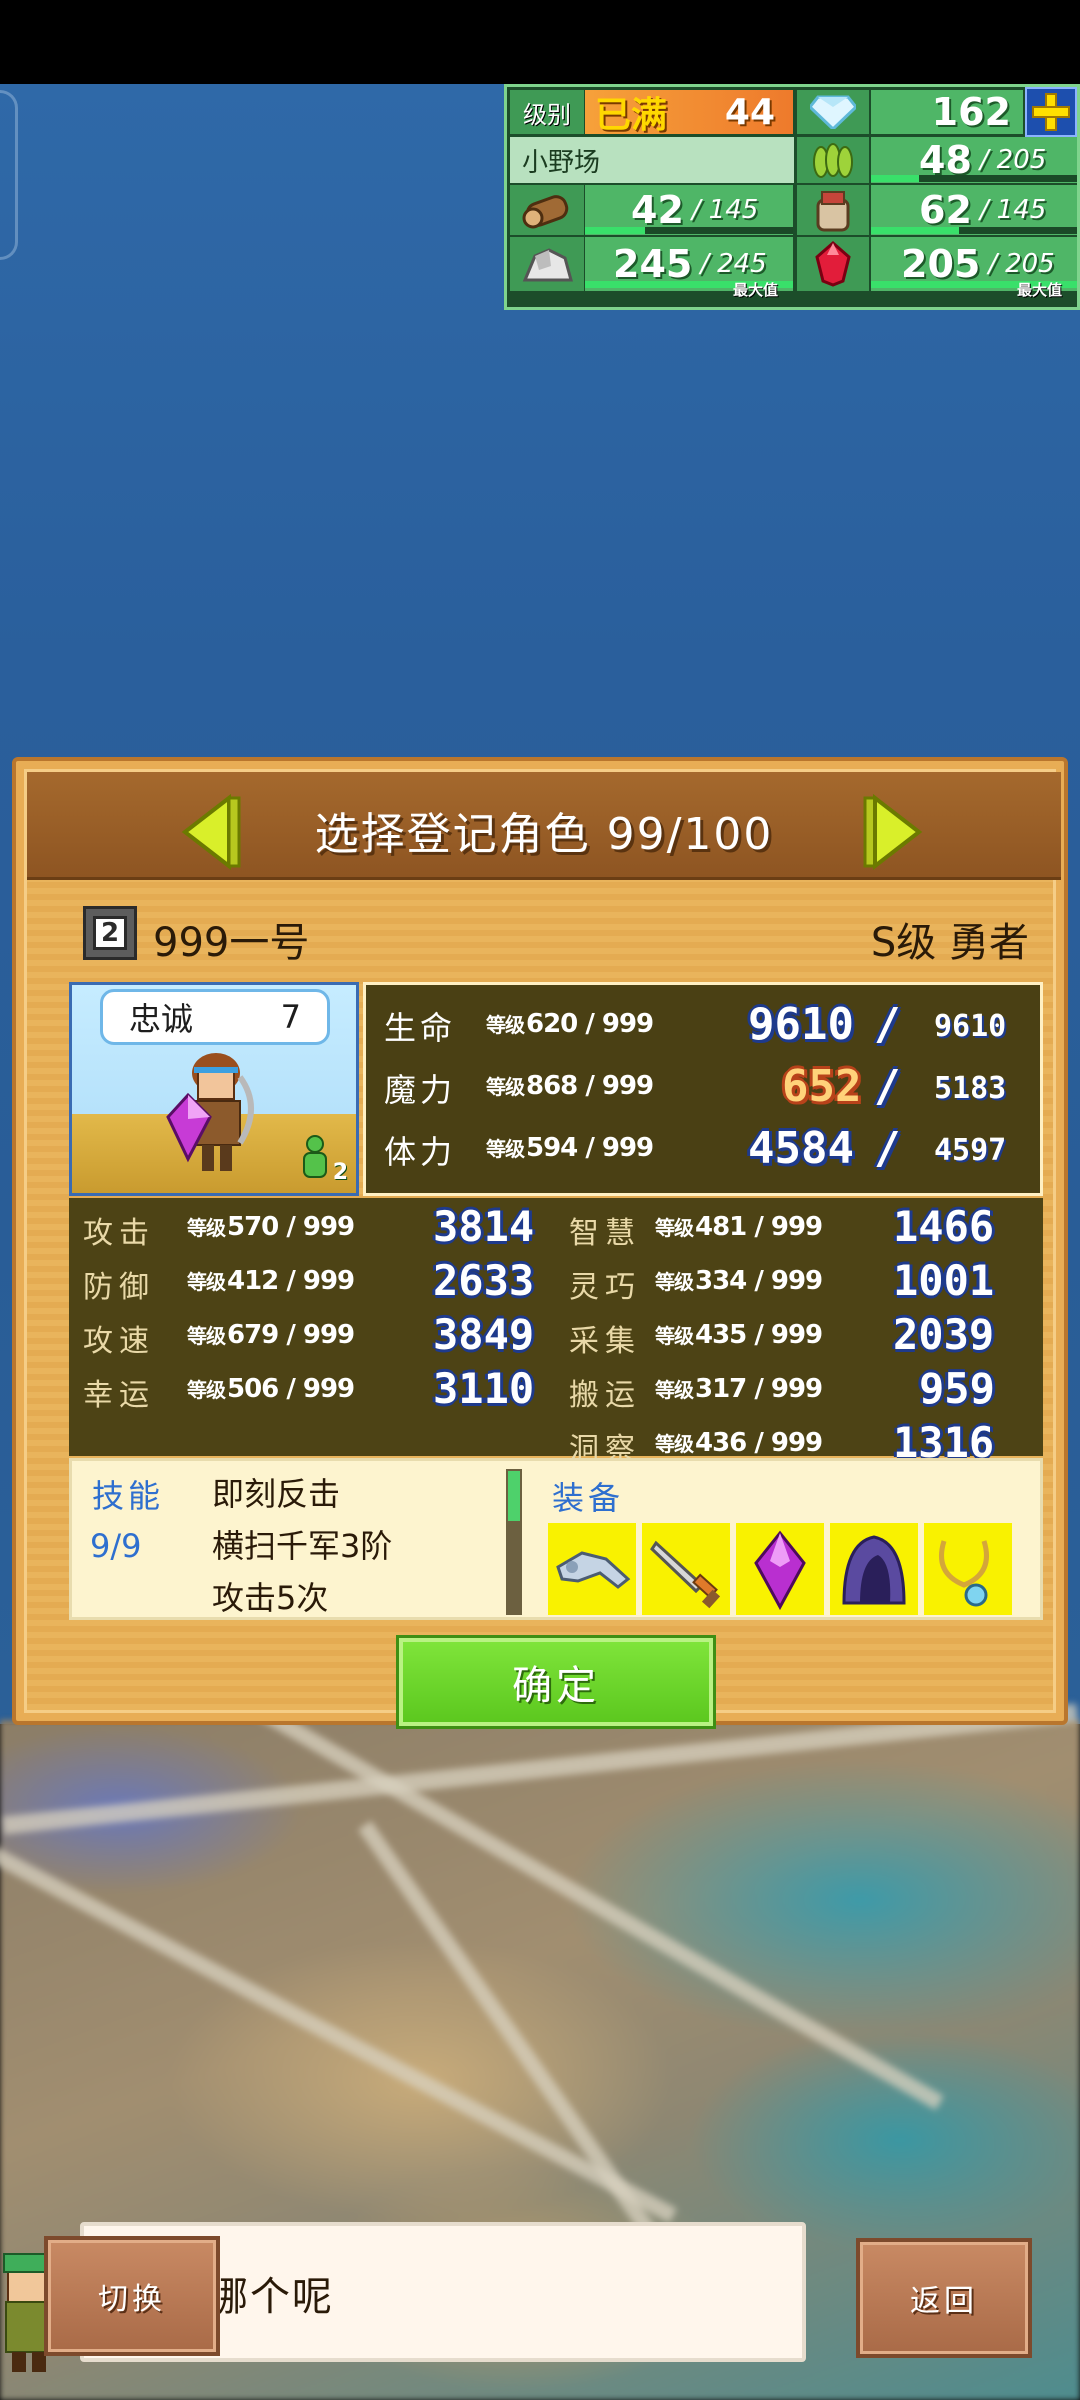 This screenshot has height=2400, width=1080. Describe the element at coordinates (1040, 290) in the screenshot. I see `mana-max-tag: 最大值` at that location.